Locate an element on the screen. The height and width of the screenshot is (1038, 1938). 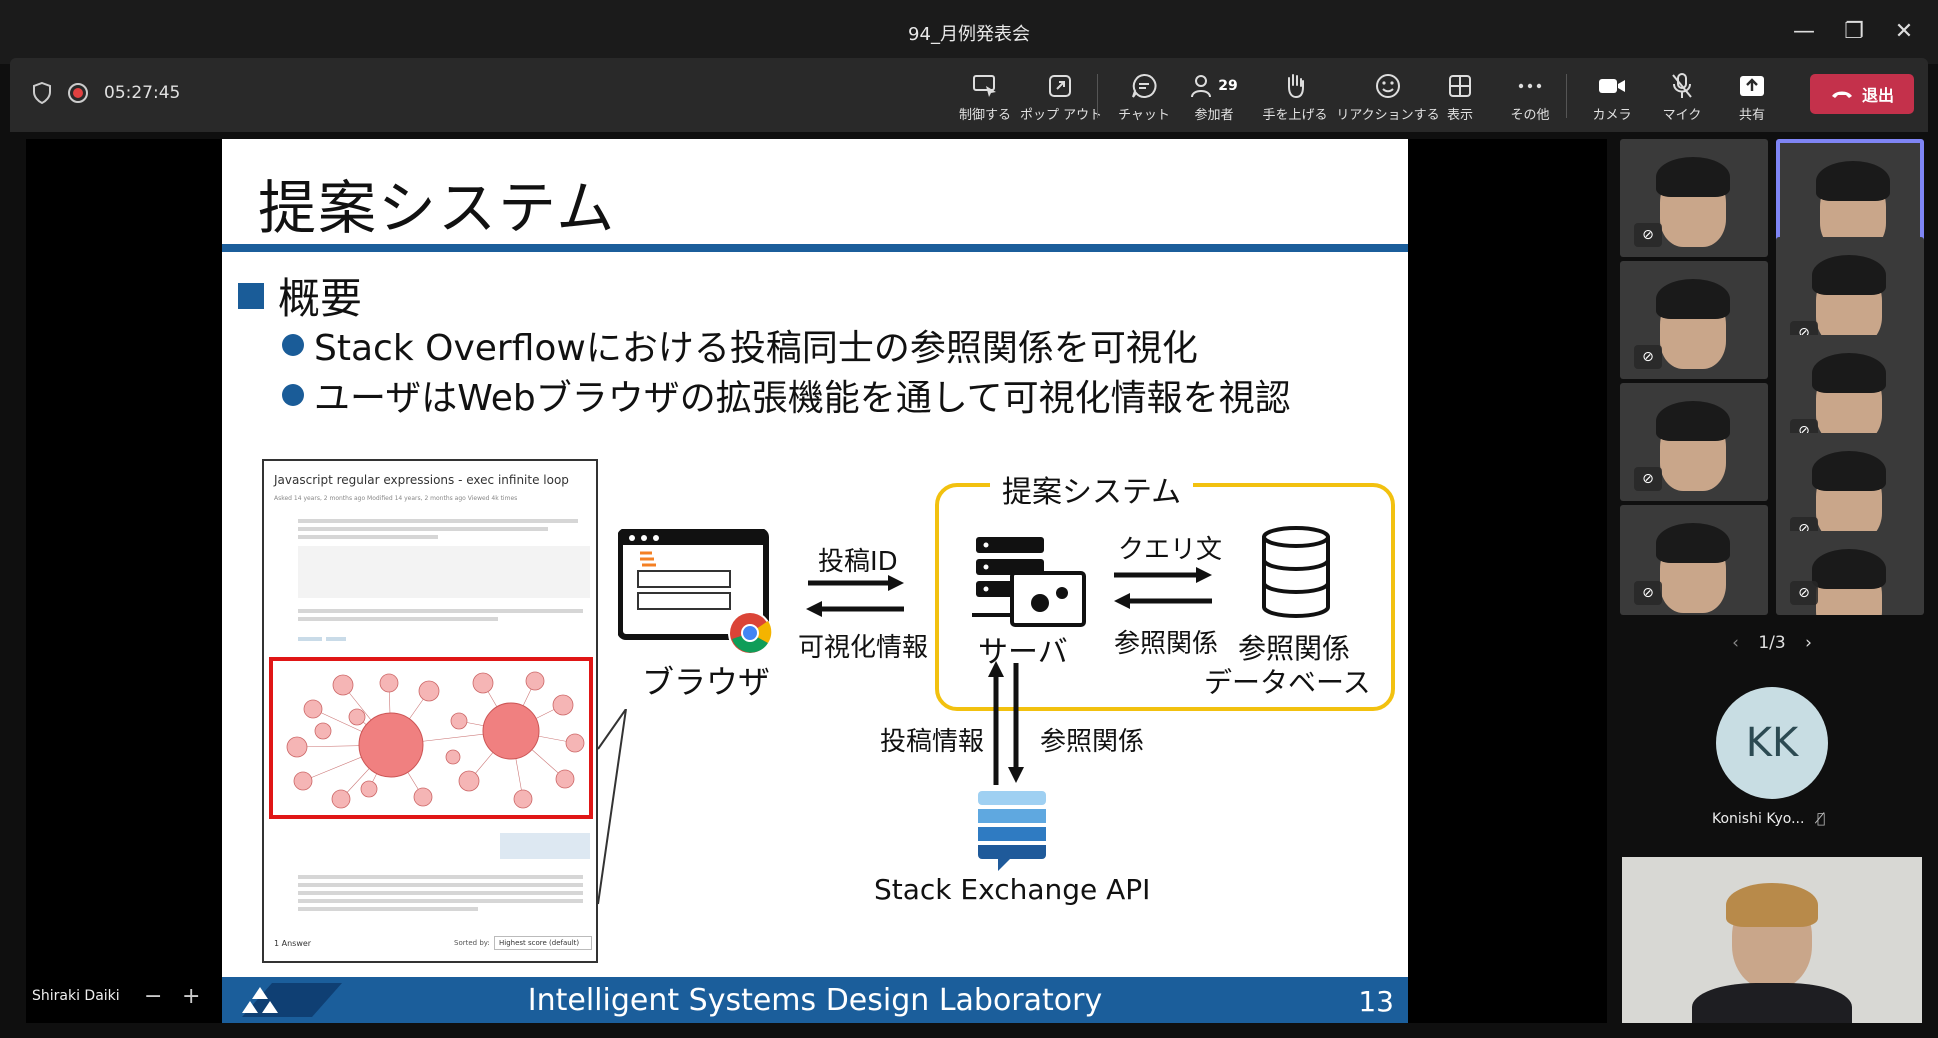
pager-text: 1/3 is located at coordinates (1772, 643).